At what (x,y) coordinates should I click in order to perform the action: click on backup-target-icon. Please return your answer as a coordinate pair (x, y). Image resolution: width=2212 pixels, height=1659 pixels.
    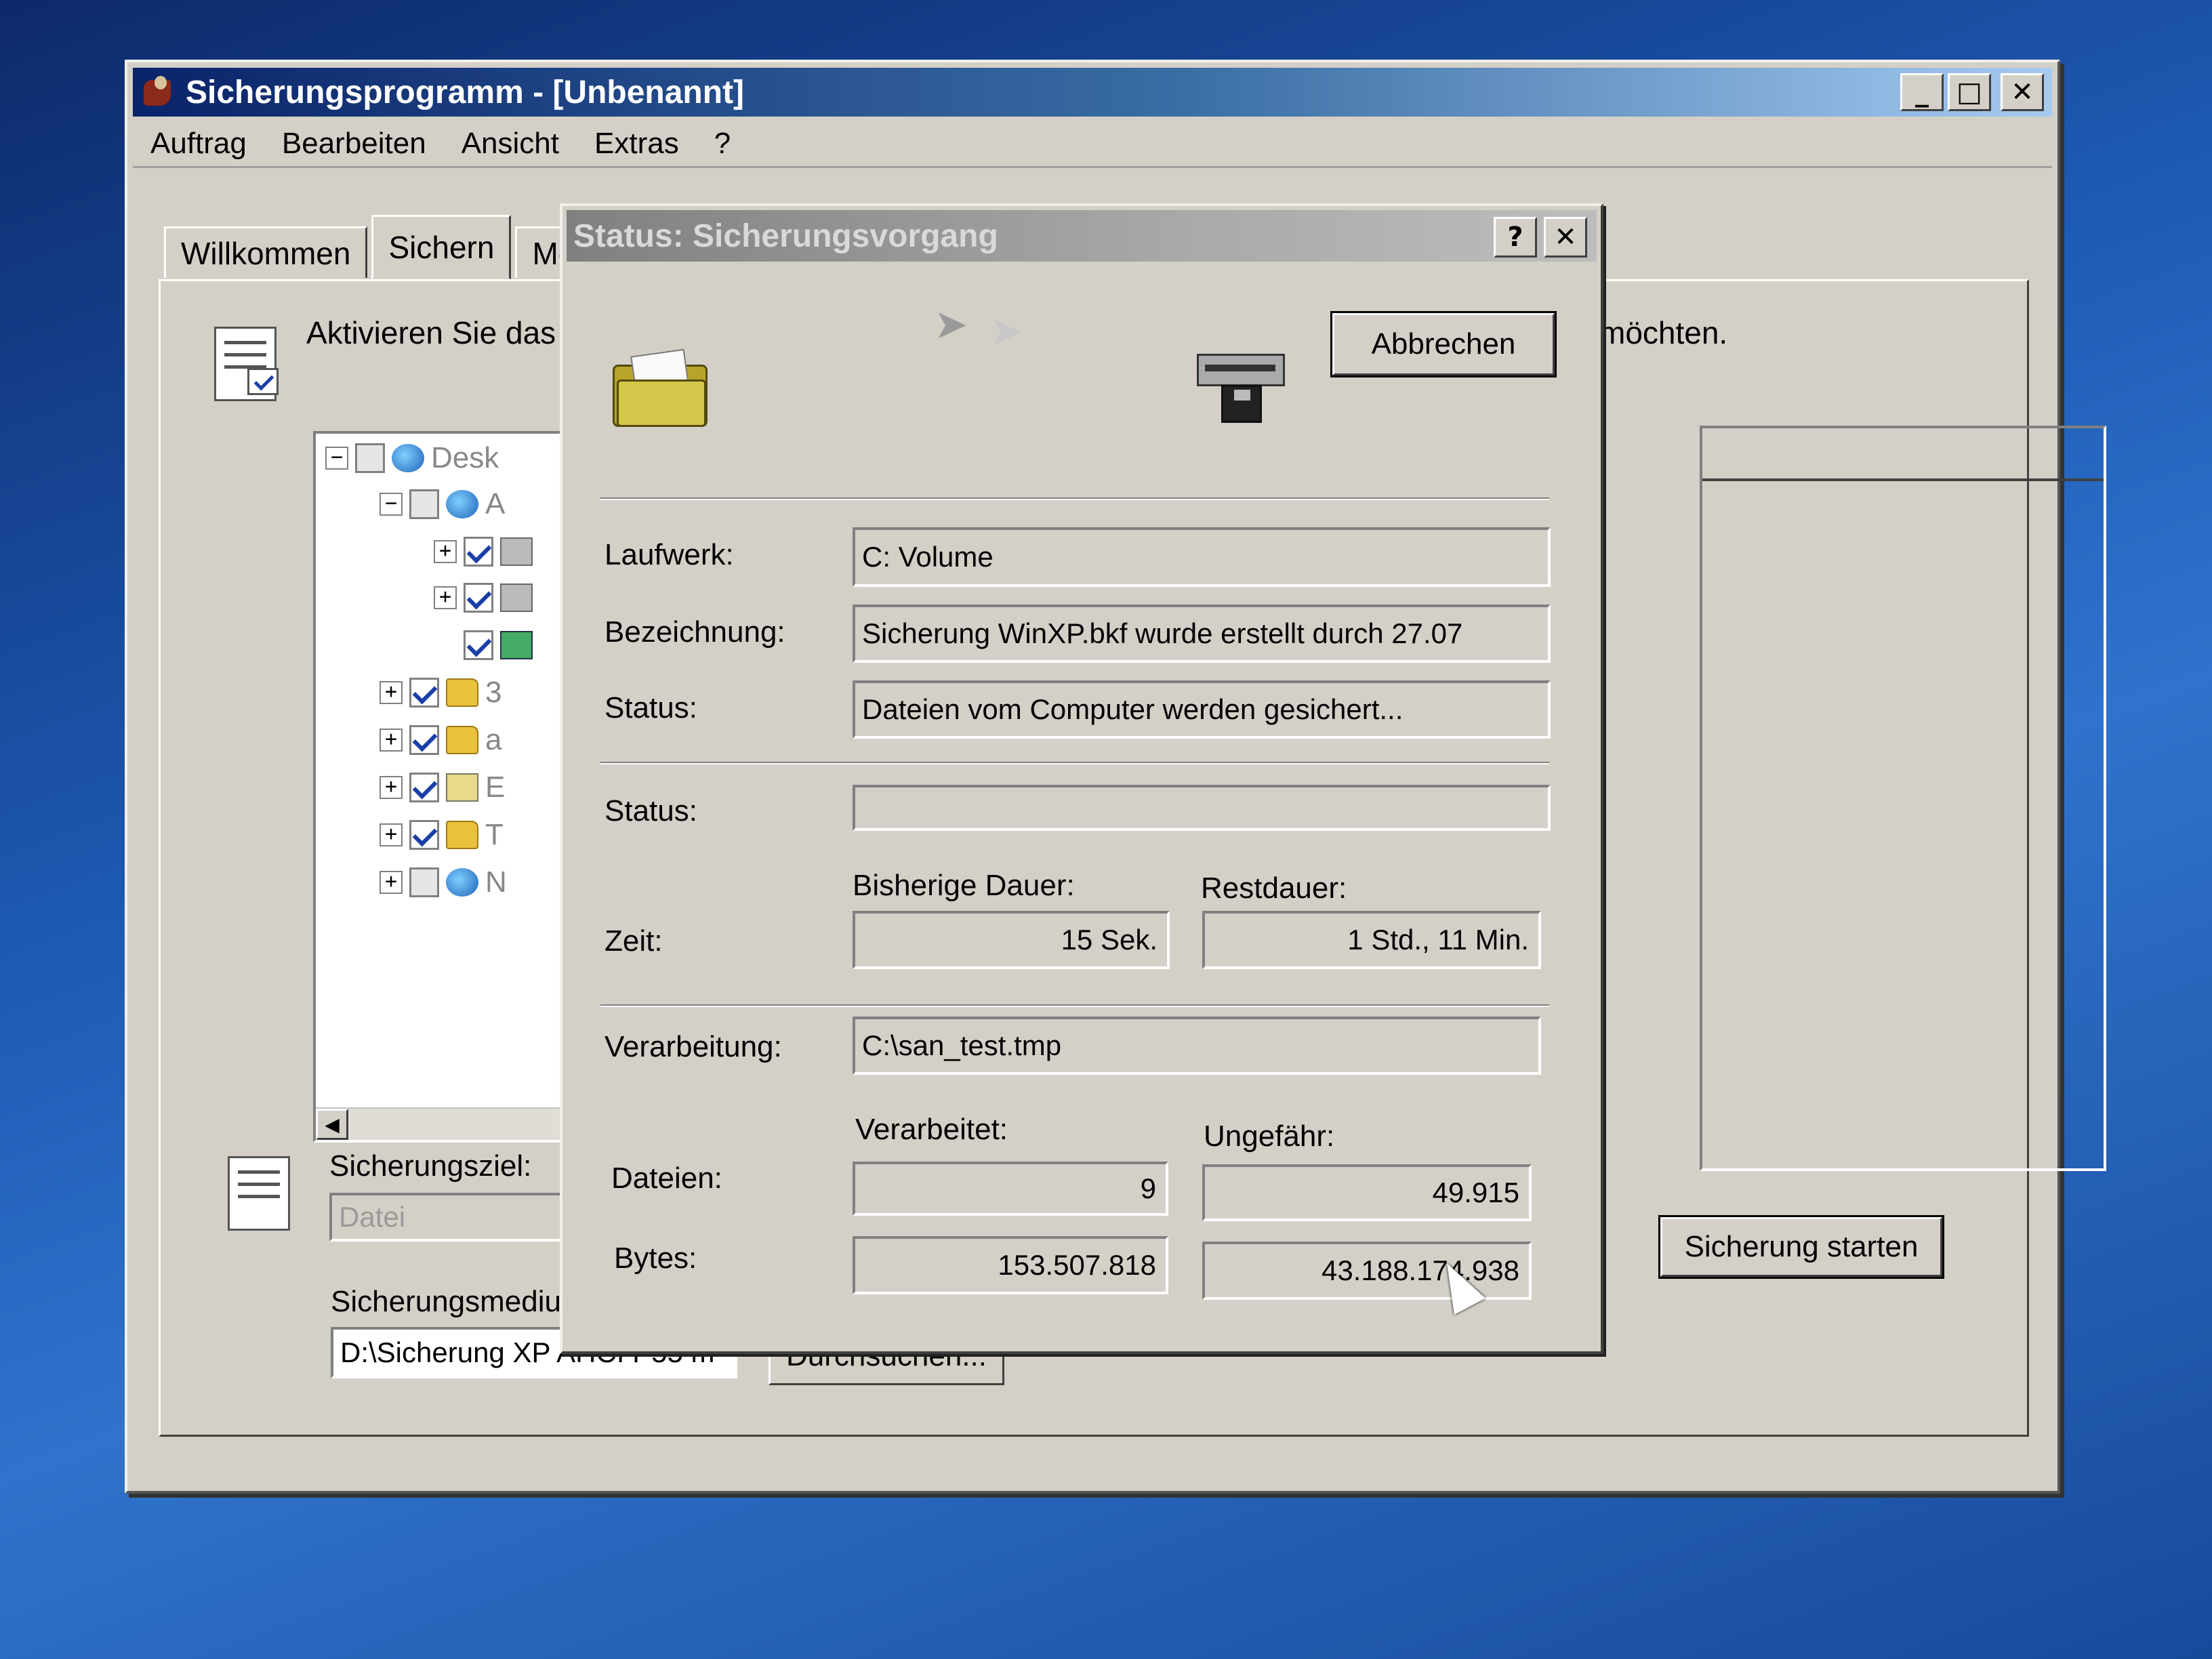
    Looking at the image, I should click on (259, 1193).